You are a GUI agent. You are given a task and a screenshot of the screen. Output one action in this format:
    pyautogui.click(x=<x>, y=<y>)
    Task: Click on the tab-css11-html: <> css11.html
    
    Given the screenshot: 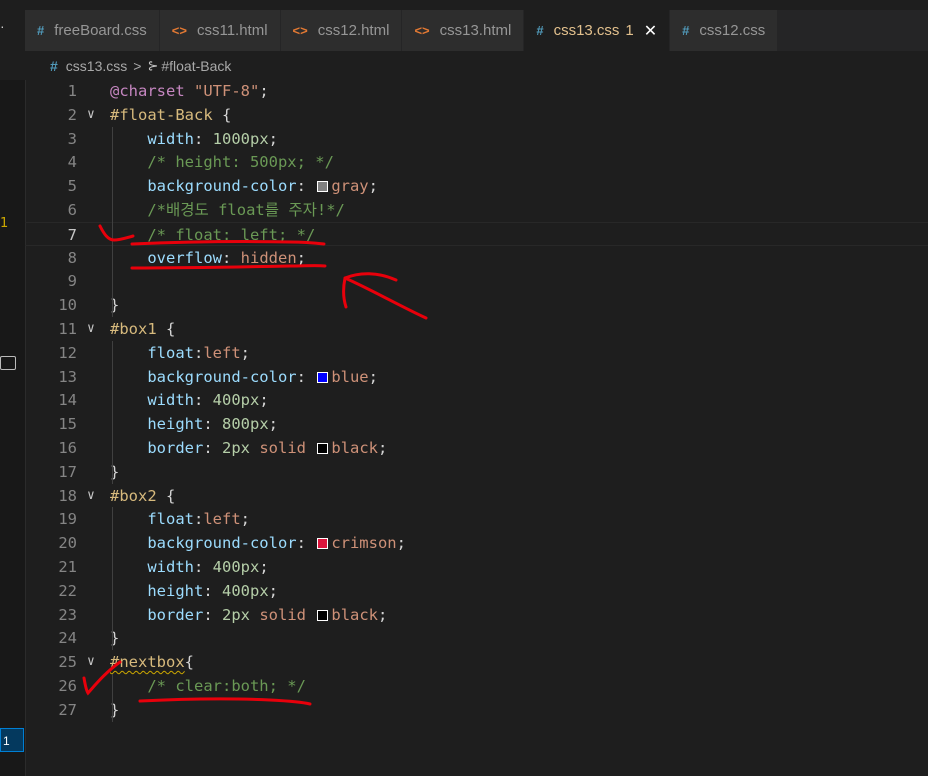 What is the action you would take?
    pyautogui.click(x=220, y=30)
    